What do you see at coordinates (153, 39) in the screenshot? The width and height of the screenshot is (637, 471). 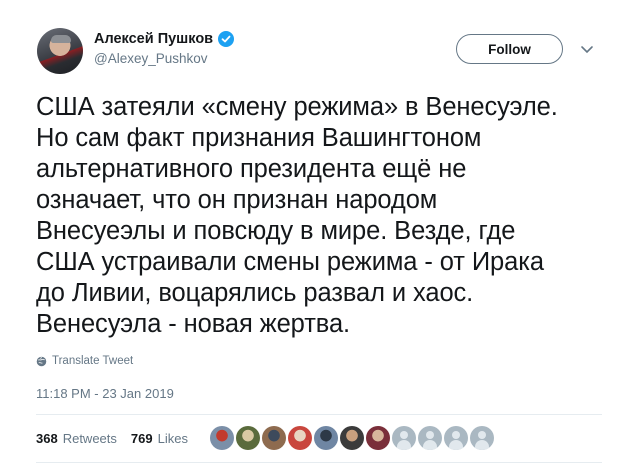 I see `author-name: Алексей Пушков` at bounding box center [153, 39].